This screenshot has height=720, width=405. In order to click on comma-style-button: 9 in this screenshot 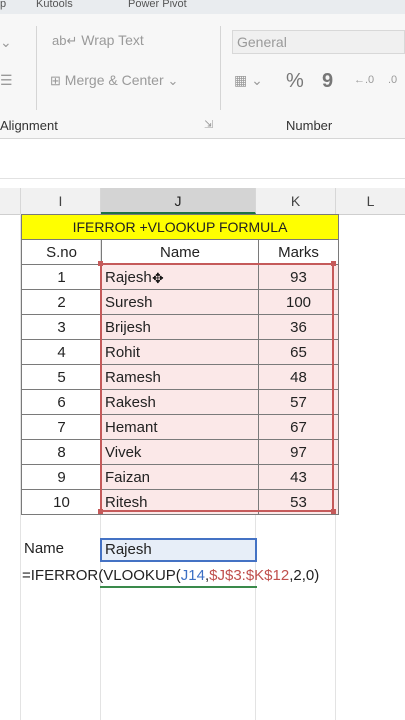, I will do `click(327, 81)`.